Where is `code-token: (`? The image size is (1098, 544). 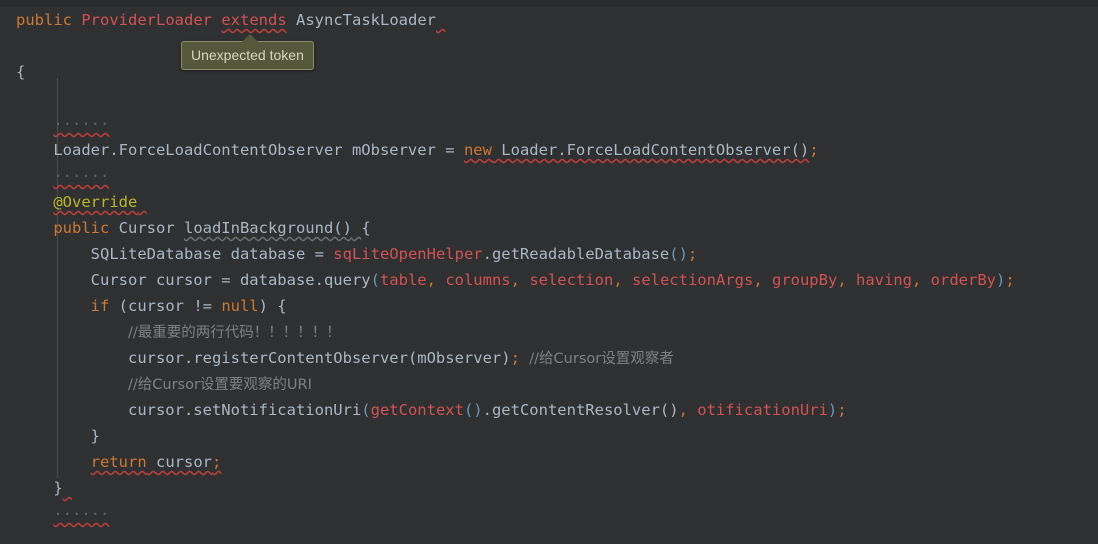 code-token: ( is located at coordinates (375, 280).